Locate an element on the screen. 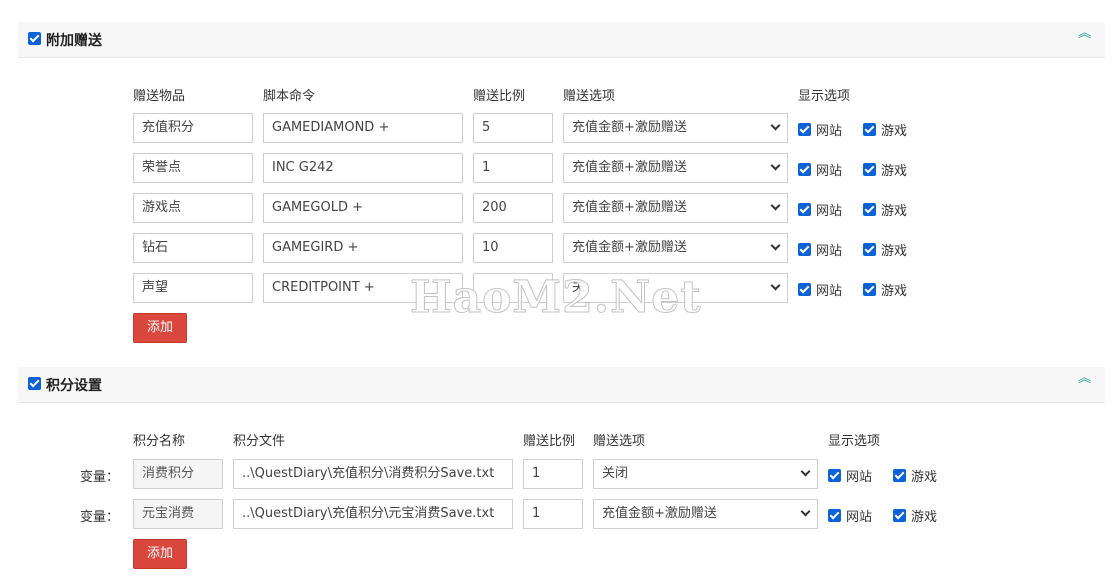 Image resolution: width=1115 pixels, height=587 pixels. col-header-file: 积分文件 is located at coordinates (259, 441).